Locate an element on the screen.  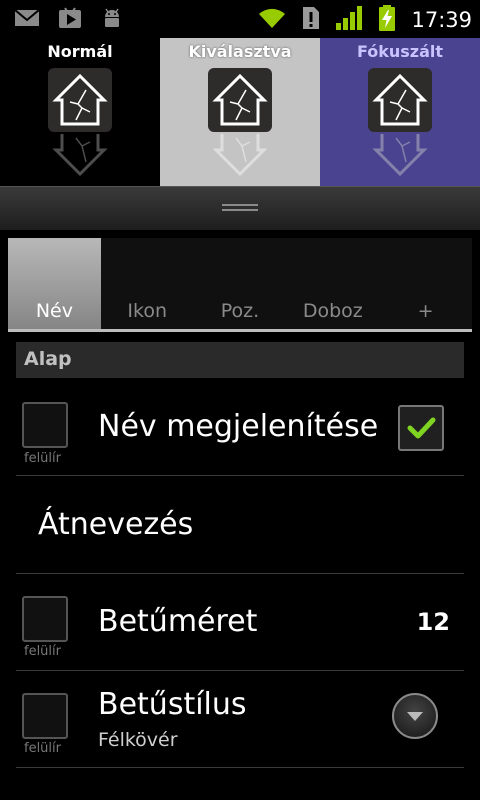
preview-focused-label: Fókuszált is located at coordinates (400, 51).